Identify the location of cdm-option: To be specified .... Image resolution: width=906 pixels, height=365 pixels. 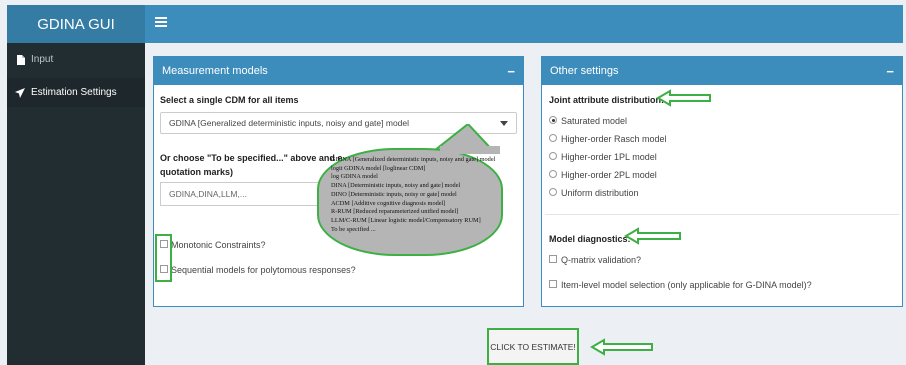
(411, 230).